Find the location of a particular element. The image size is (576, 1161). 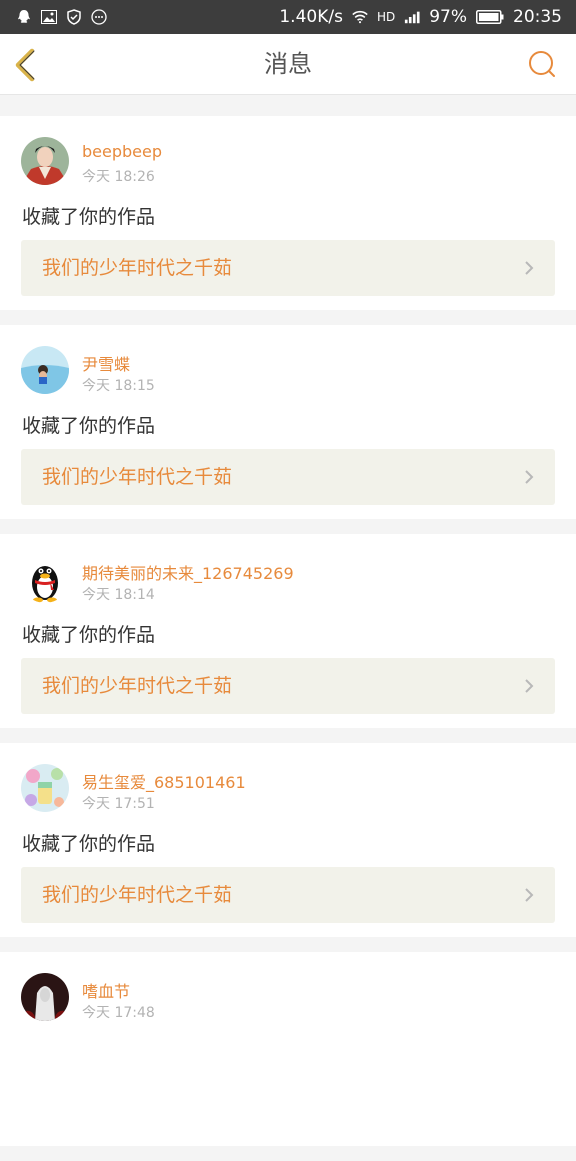

wifi-icon is located at coordinates (360, 17).